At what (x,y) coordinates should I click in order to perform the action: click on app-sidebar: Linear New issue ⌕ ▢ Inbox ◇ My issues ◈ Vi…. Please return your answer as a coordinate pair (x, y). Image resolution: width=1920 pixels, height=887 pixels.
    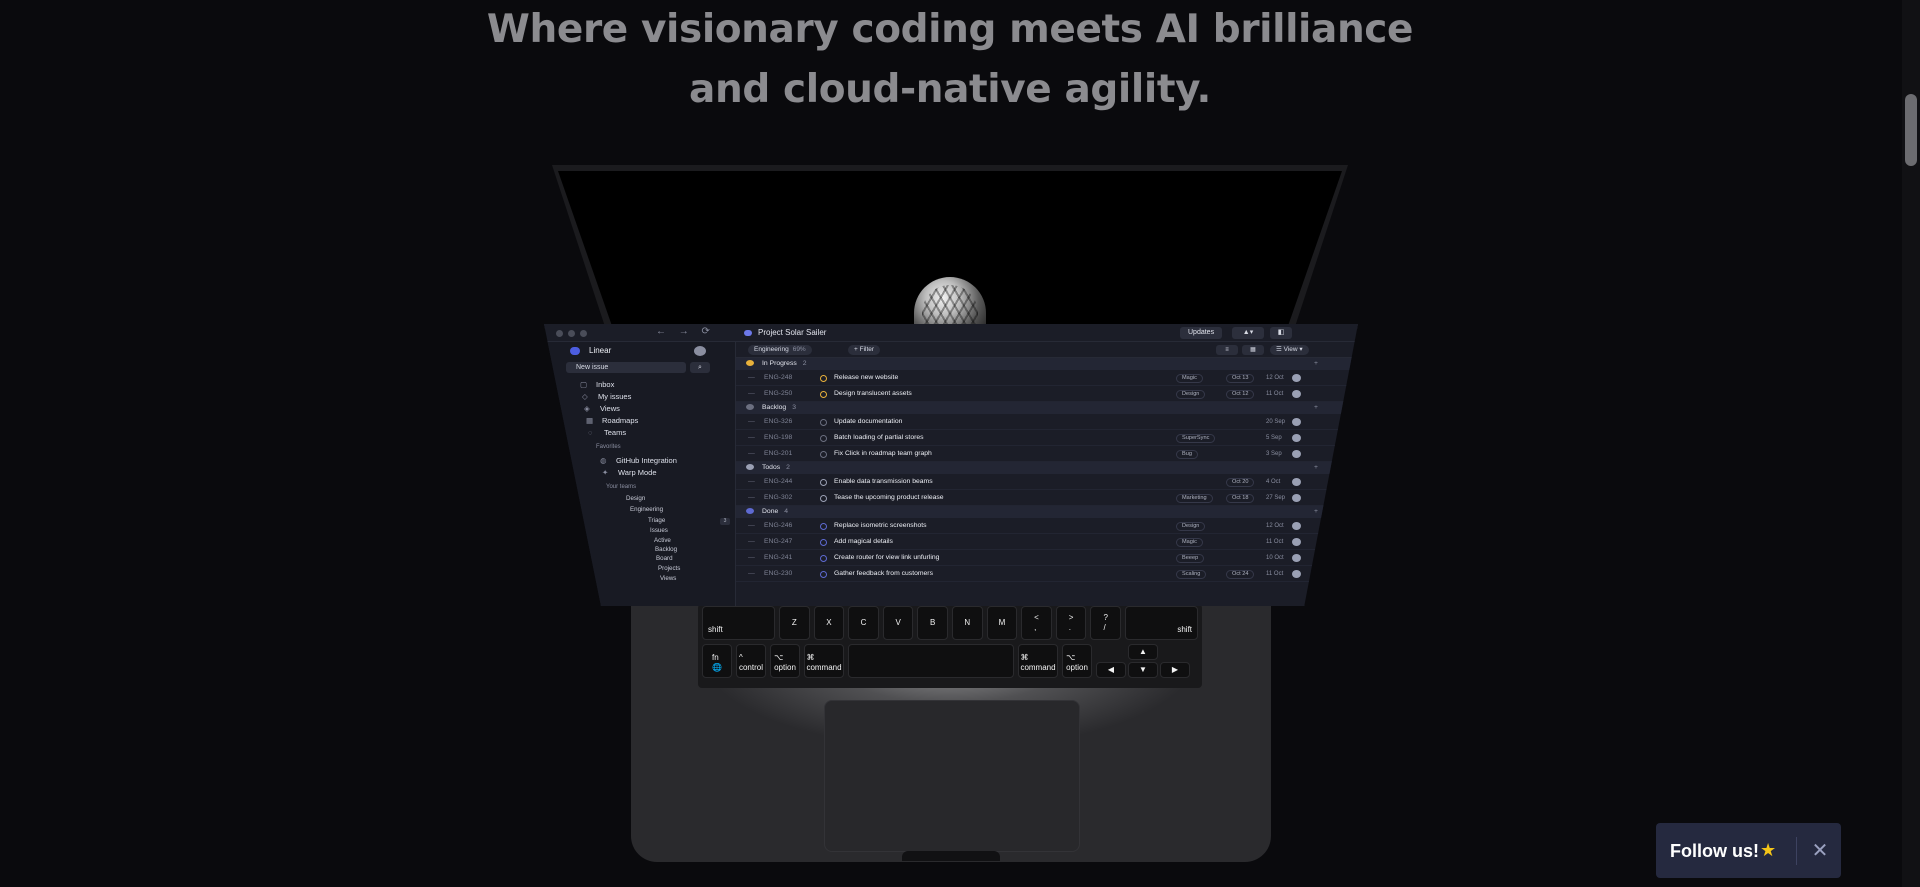
    Looking at the image, I should click on (640, 474).